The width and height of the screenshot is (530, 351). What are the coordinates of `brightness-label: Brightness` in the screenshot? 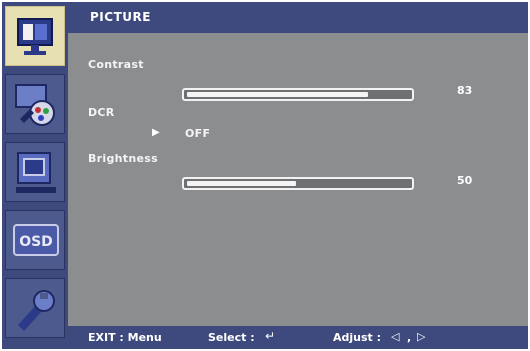 It's located at (123, 158).